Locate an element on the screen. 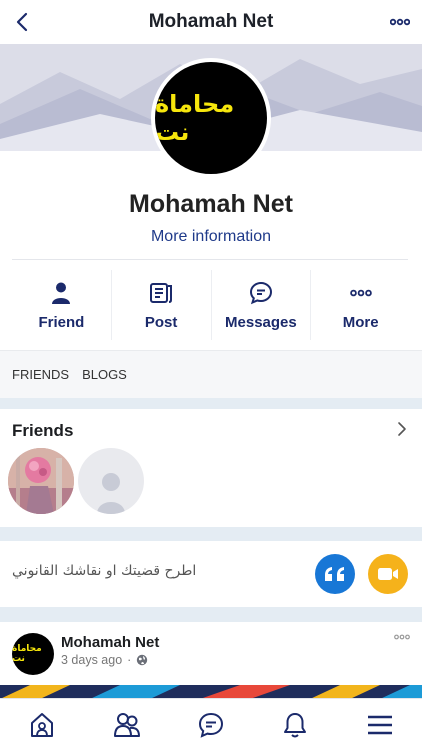 The image size is (422, 750). friend-avatar is located at coordinates (41, 481).